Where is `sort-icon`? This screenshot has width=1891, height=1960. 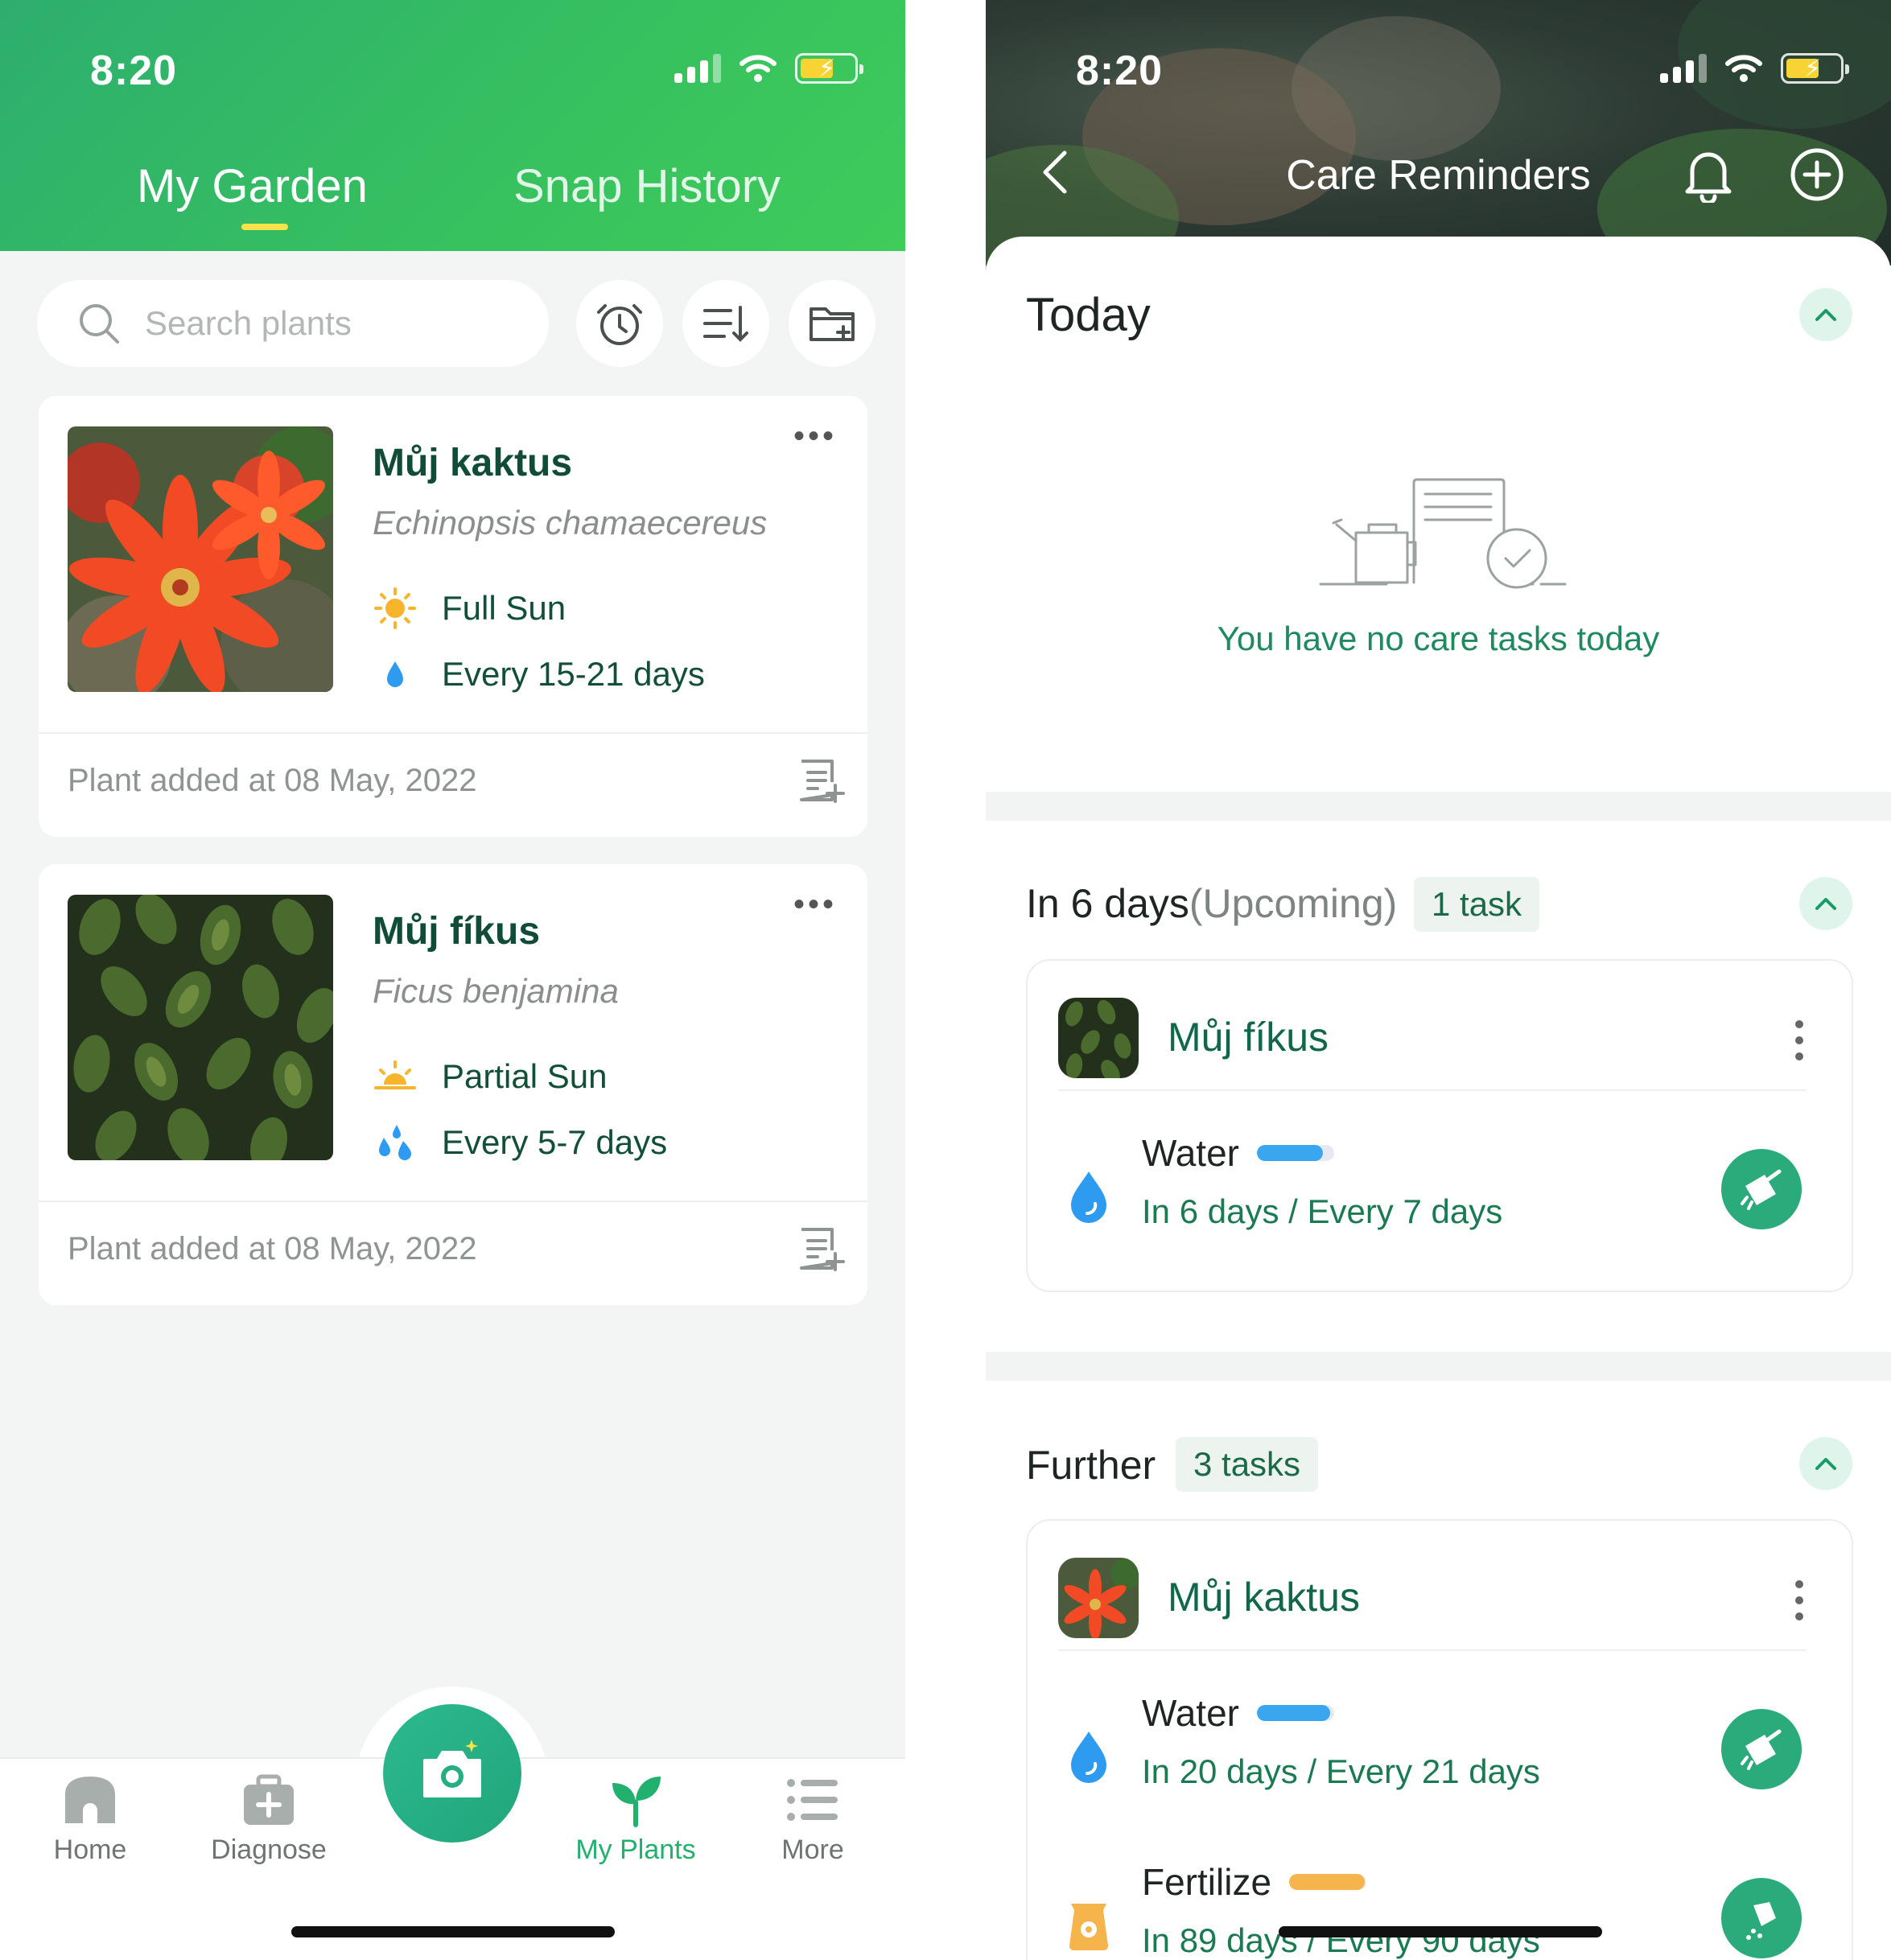 sort-icon is located at coordinates (726, 324).